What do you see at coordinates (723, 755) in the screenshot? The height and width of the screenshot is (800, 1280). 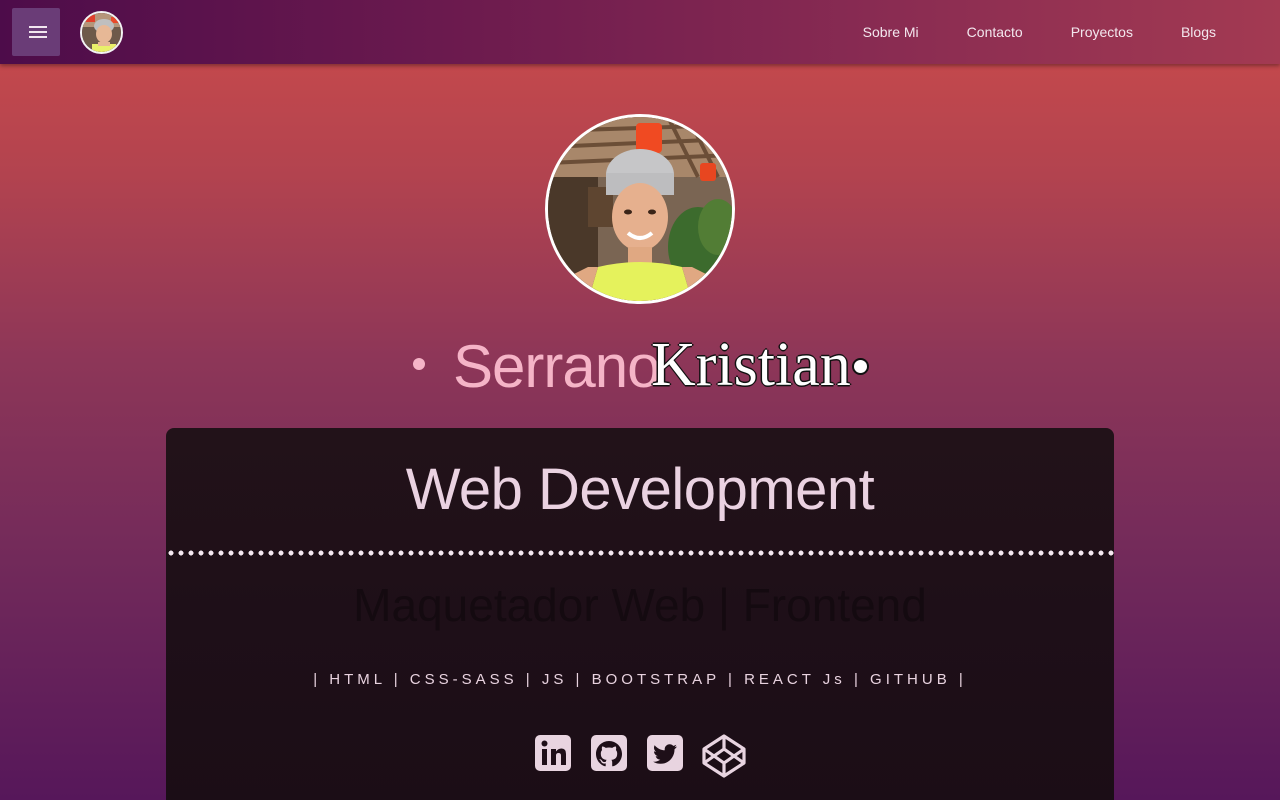 I see `codepen-icon` at bounding box center [723, 755].